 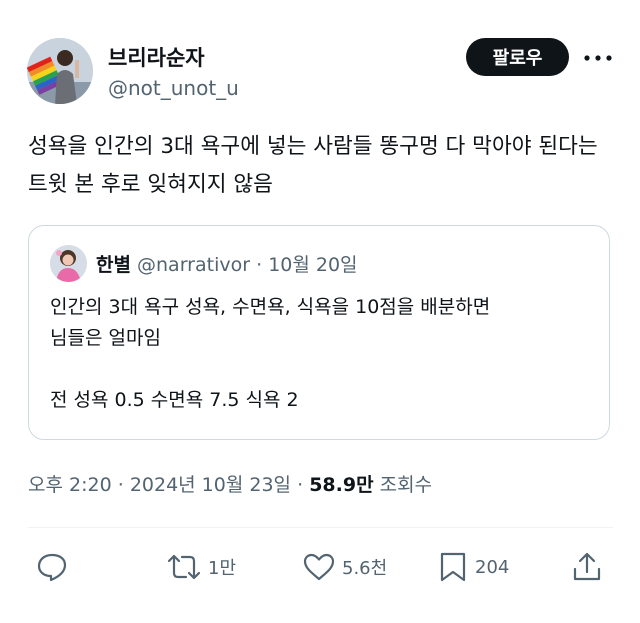 What do you see at coordinates (113, 265) in the screenshot?
I see `quoted-author-name: 한별` at bounding box center [113, 265].